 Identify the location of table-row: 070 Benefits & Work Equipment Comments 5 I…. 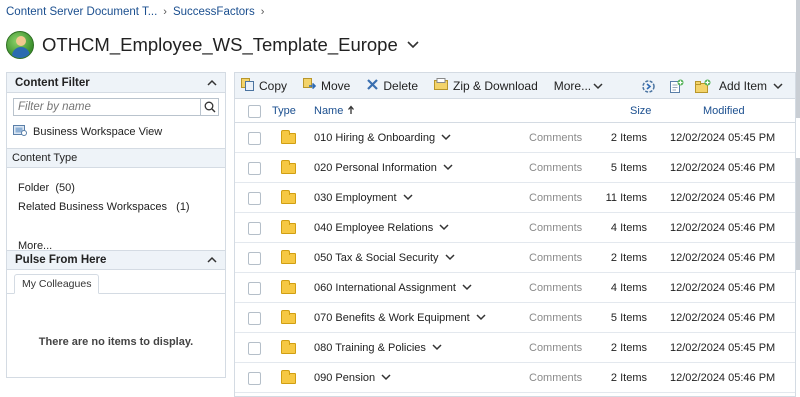
(515, 318).